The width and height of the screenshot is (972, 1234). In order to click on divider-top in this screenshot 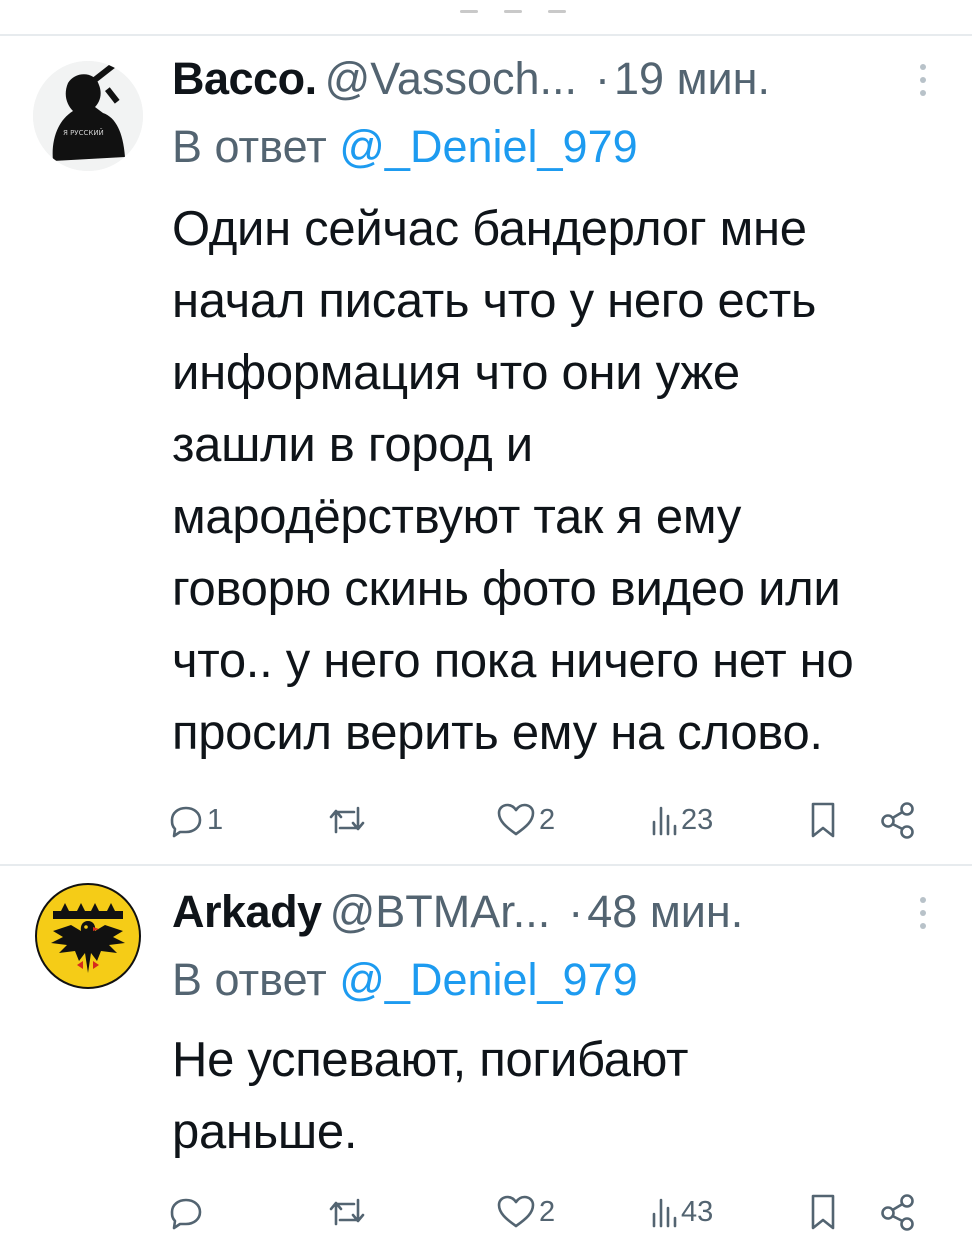, I will do `click(486, 35)`.